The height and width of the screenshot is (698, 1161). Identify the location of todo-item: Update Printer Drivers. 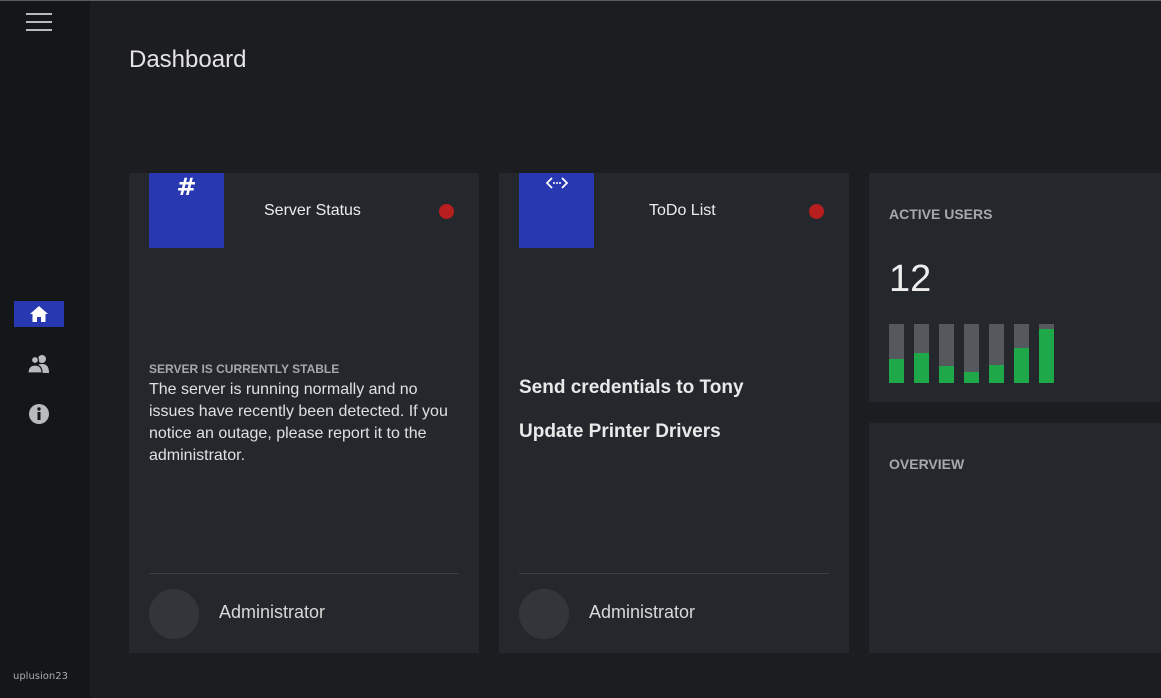
(631, 440).